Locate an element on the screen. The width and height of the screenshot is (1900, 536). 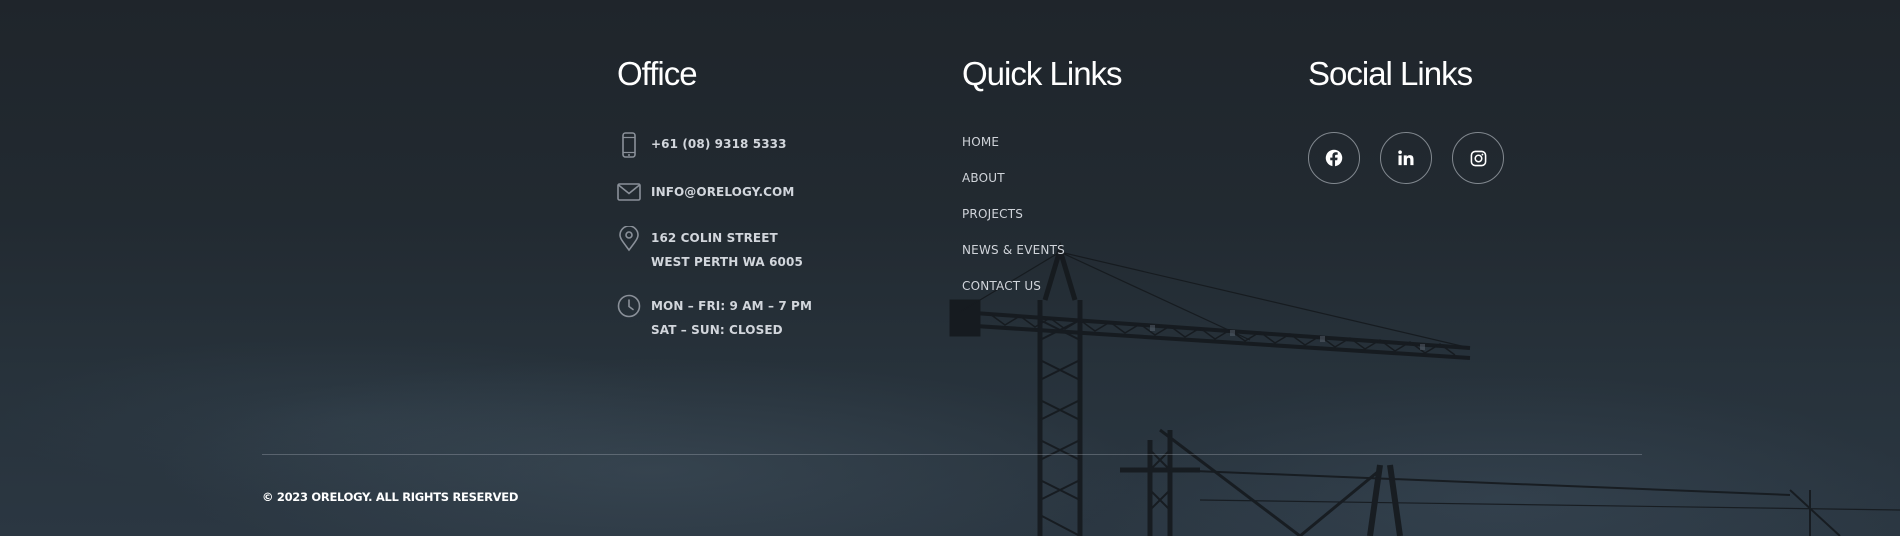
office-address: 162 COLIN STREET WEST PERTH WA 6005 is located at coordinates (710, 250).